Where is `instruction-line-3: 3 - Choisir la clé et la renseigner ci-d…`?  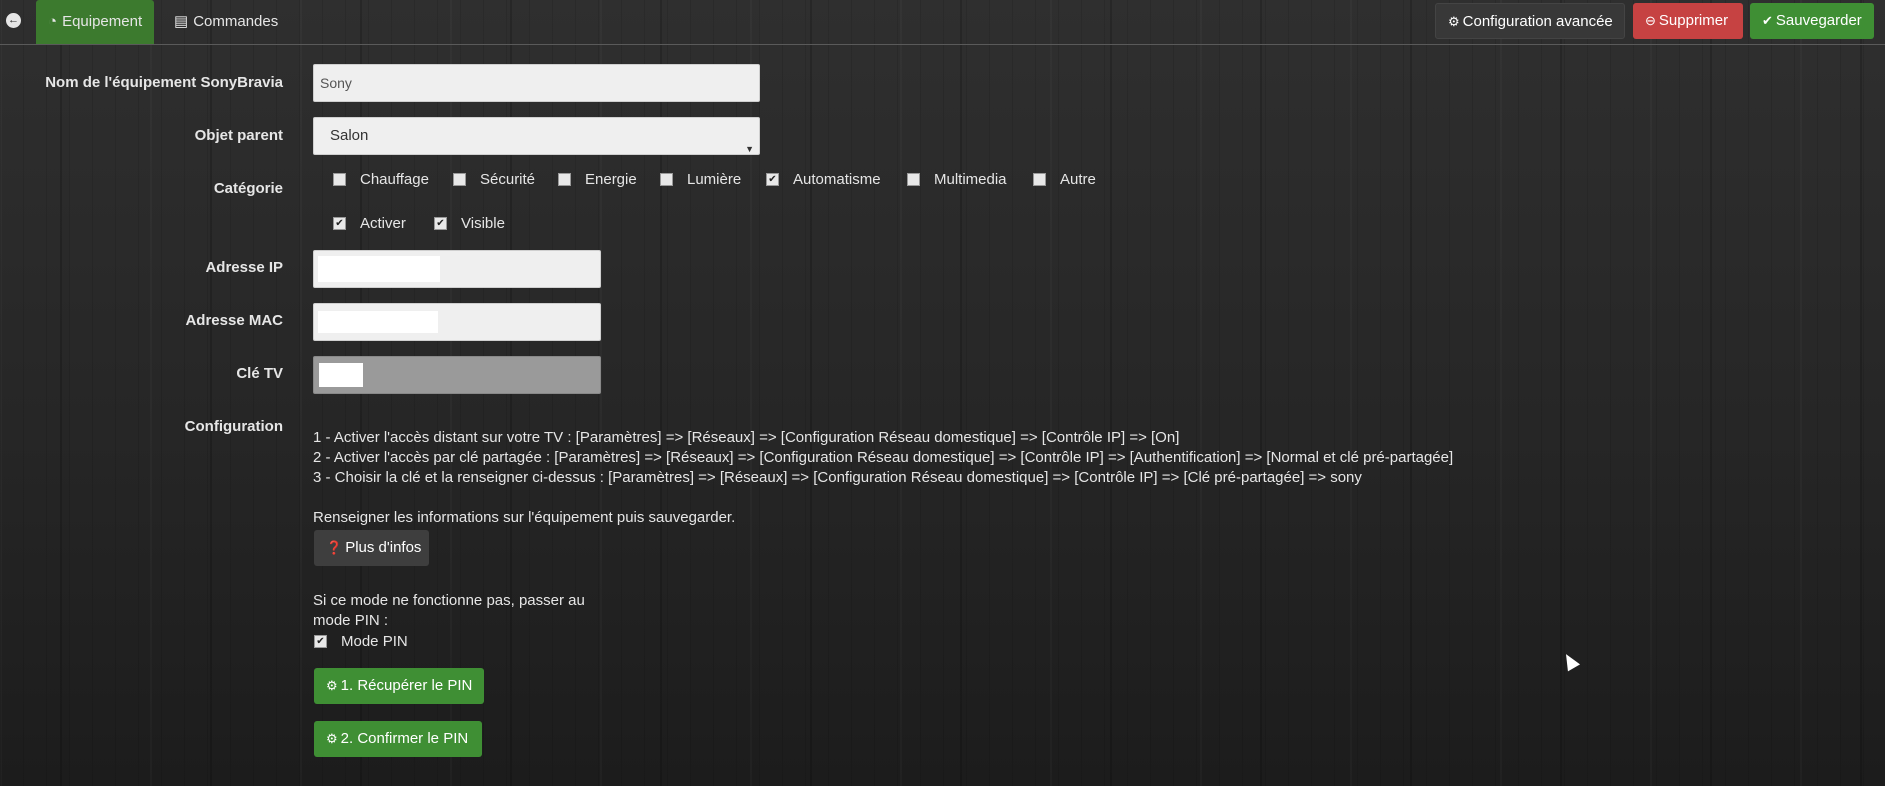
instruction-line-3: 3 - Choisir la clé et la renseigner ci-d… is located at coordinates (837, 477).